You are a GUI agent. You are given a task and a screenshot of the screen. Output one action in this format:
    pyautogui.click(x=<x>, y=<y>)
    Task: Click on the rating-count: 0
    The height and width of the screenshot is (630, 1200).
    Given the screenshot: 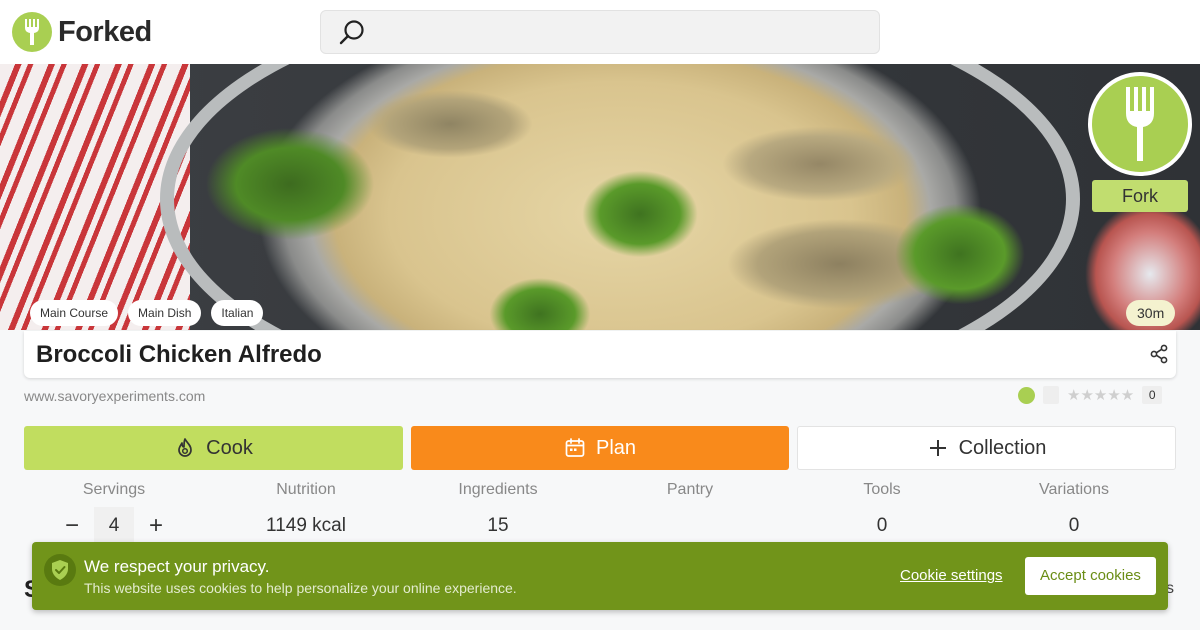 What is the action you would take?
    pyautogui.click(x=1152, y=395)
    